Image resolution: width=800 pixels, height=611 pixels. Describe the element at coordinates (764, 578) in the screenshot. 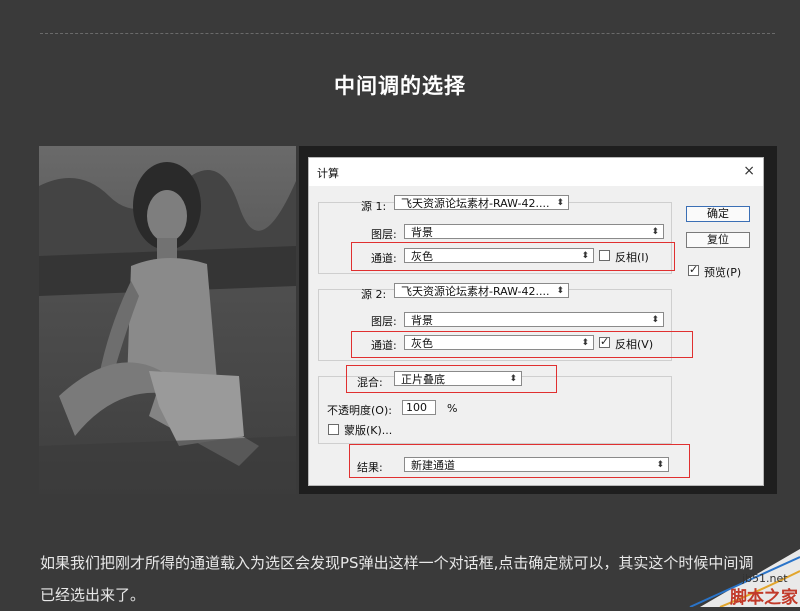

I see `watermark-site: jb51.net` at that location.